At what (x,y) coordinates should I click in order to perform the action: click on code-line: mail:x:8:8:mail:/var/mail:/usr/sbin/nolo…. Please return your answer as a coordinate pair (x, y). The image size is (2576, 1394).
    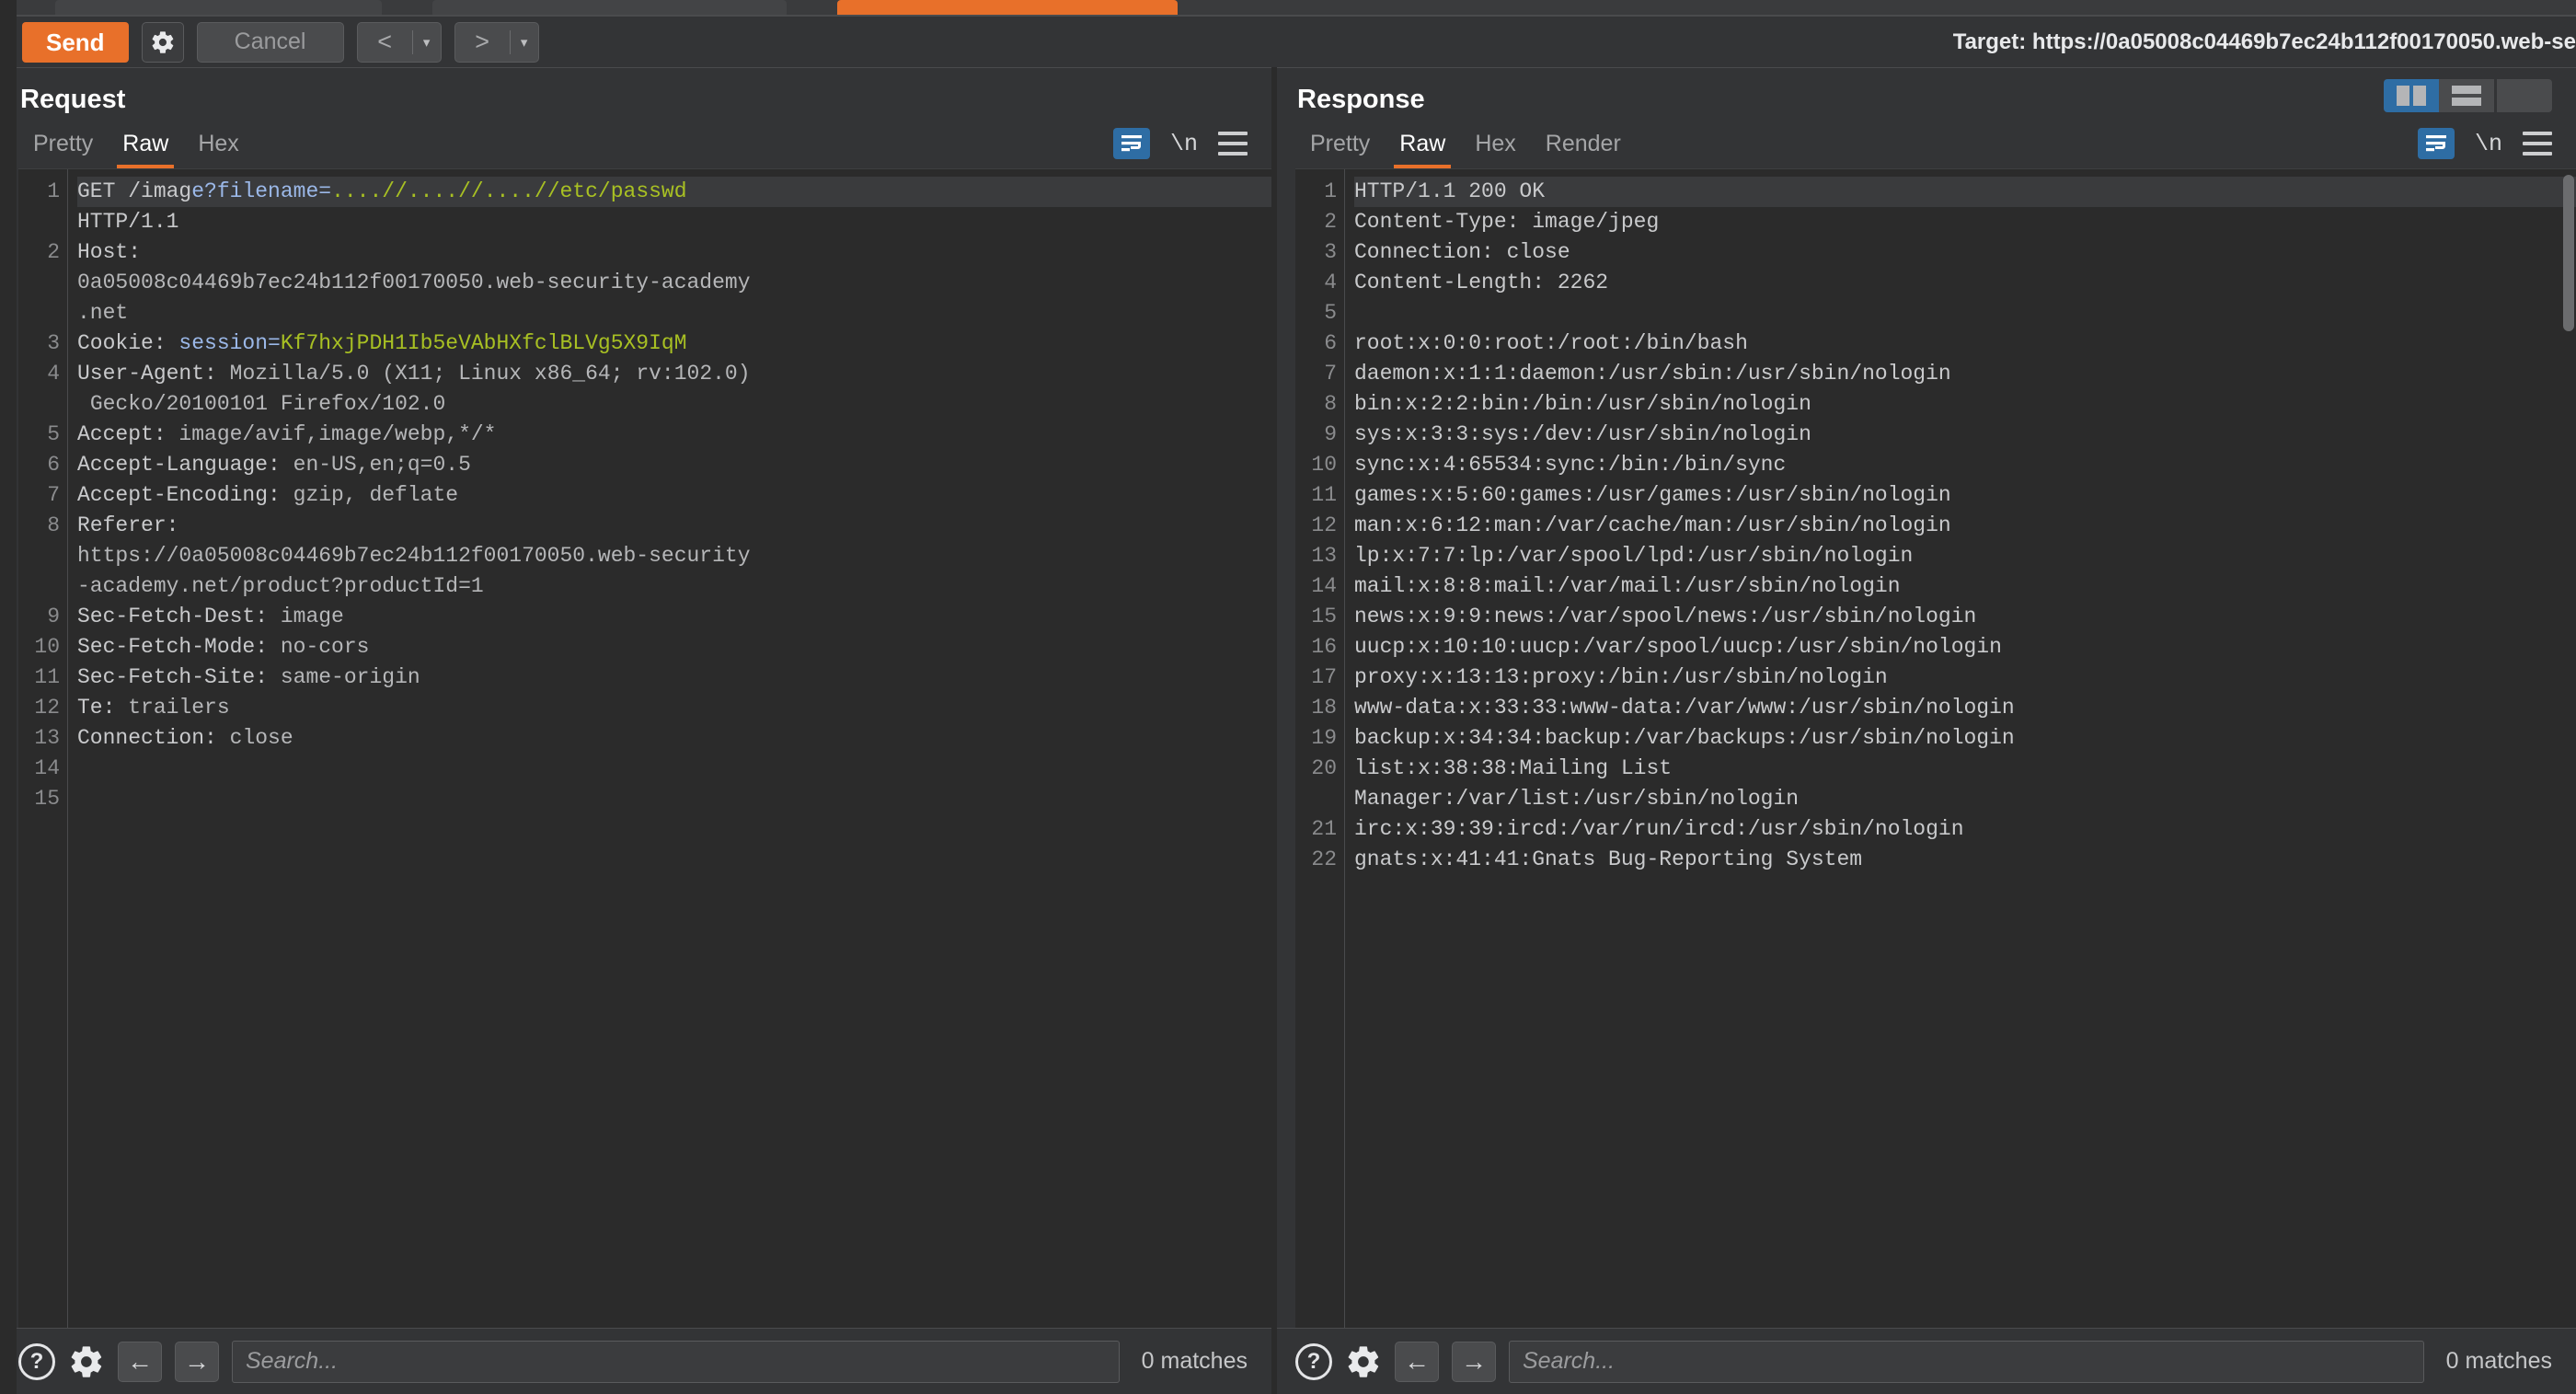
    Looking at the image, I should click on (1627, 586).